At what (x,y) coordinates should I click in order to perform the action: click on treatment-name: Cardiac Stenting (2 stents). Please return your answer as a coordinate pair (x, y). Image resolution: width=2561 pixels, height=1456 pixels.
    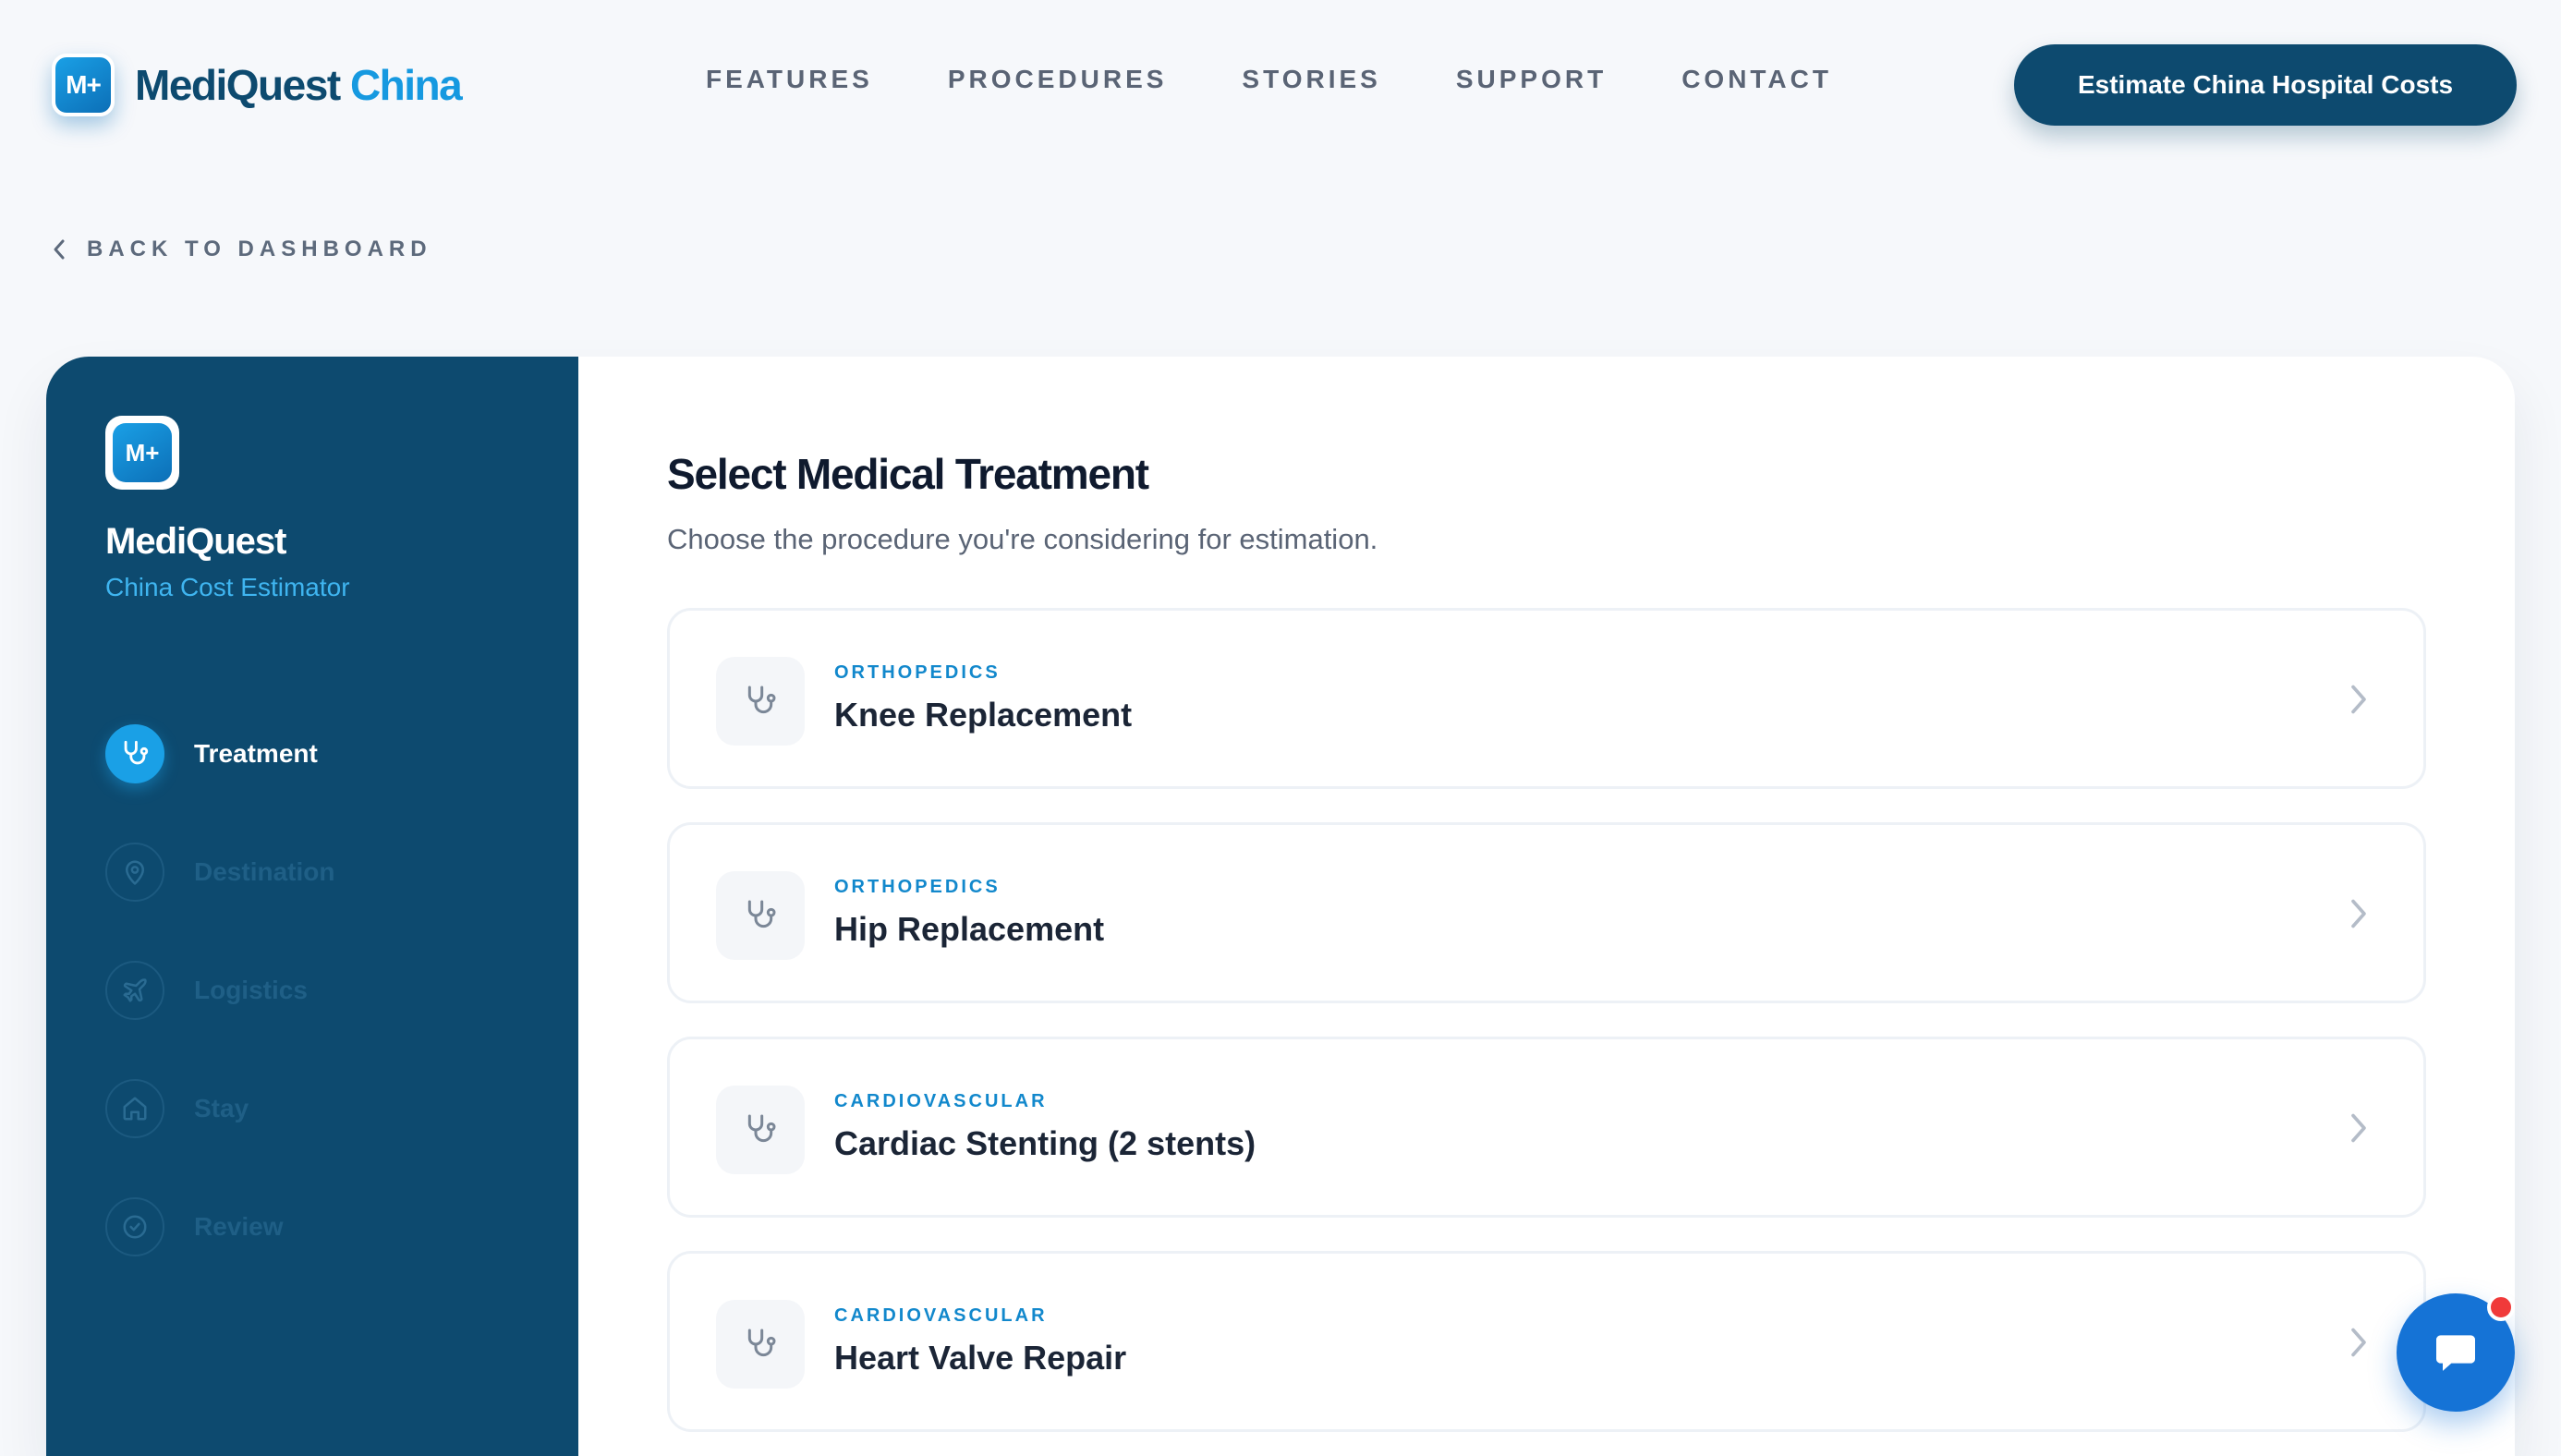
    Looking at the image, I should click on (1045, 1143).